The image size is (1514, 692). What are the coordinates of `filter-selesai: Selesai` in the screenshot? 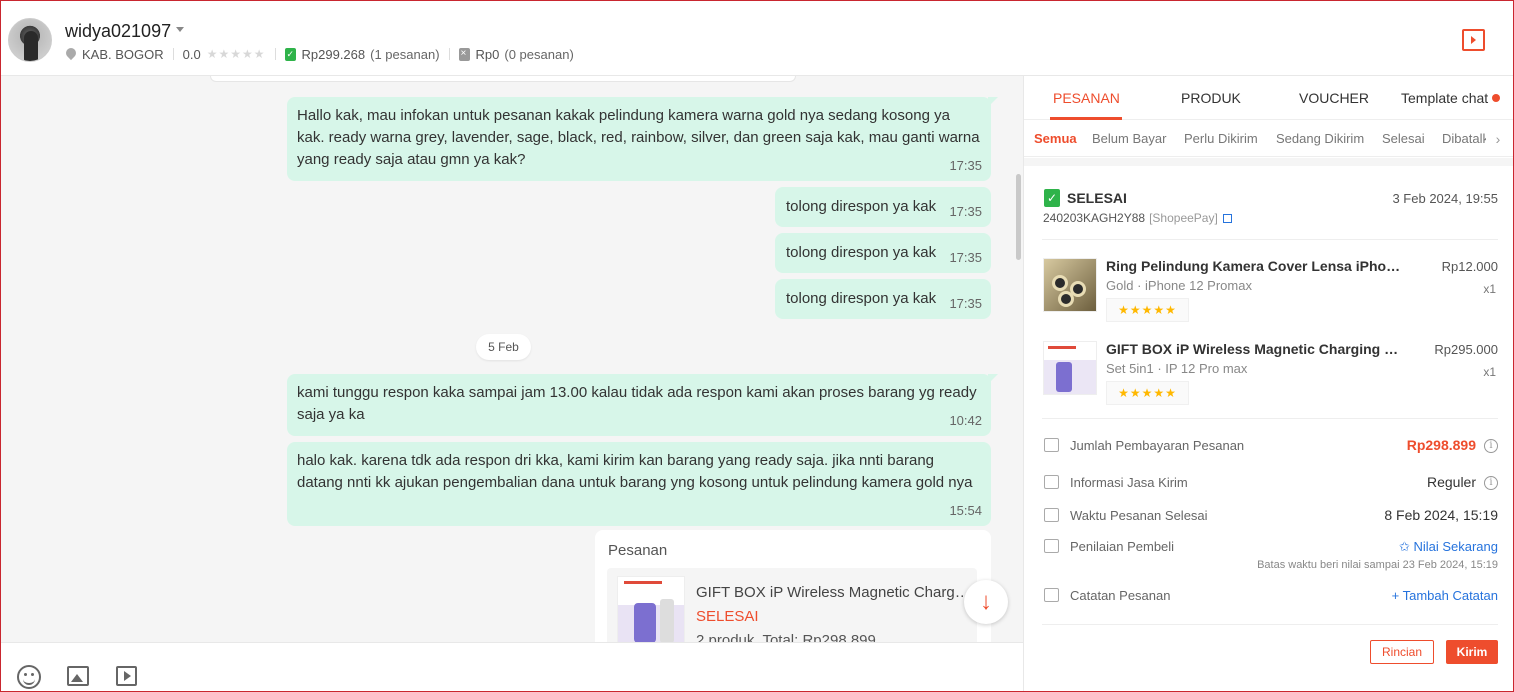 It's located at (1403, 138).